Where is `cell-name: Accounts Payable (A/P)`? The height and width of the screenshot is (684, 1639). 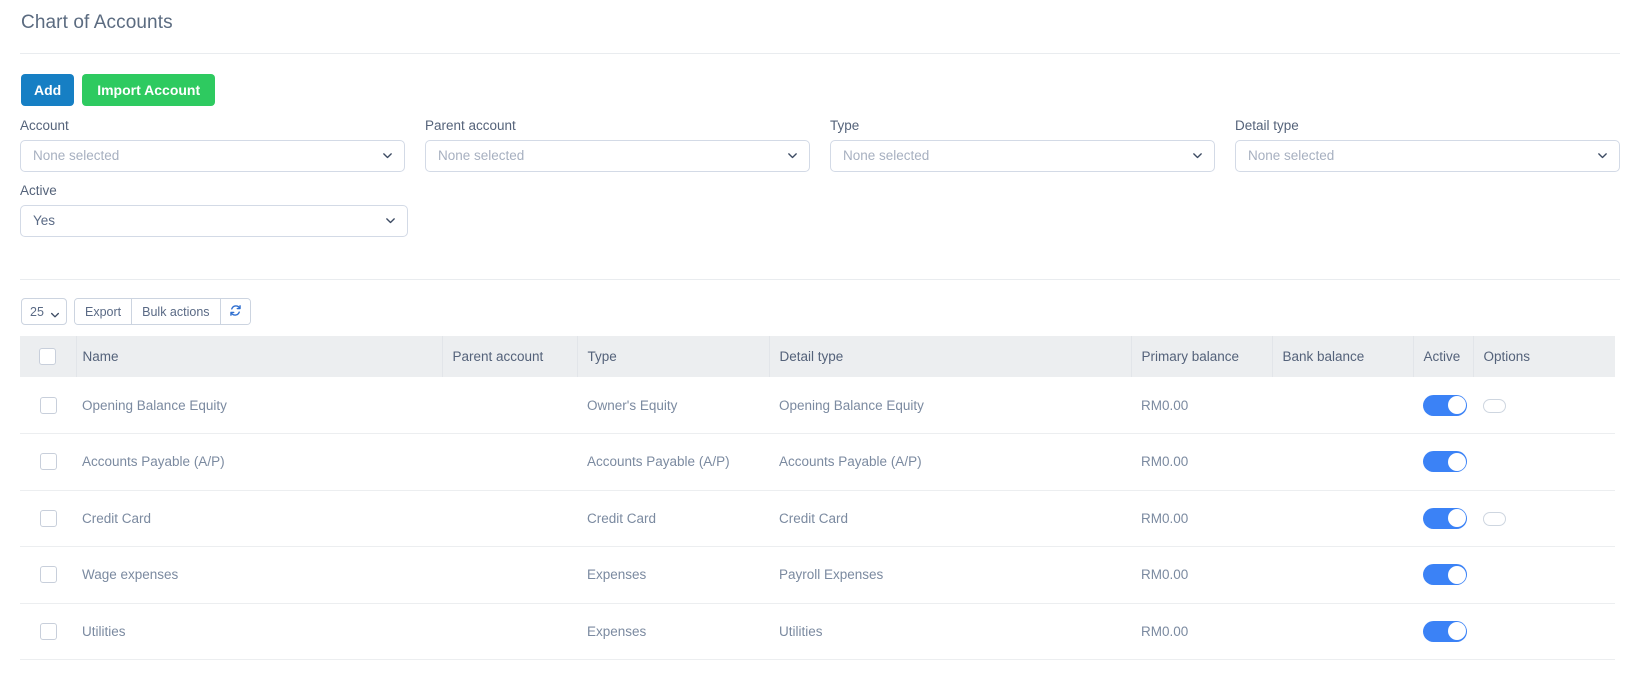 cell-name: Accounts Payable (A/P) is located at coordinates (259, 462).